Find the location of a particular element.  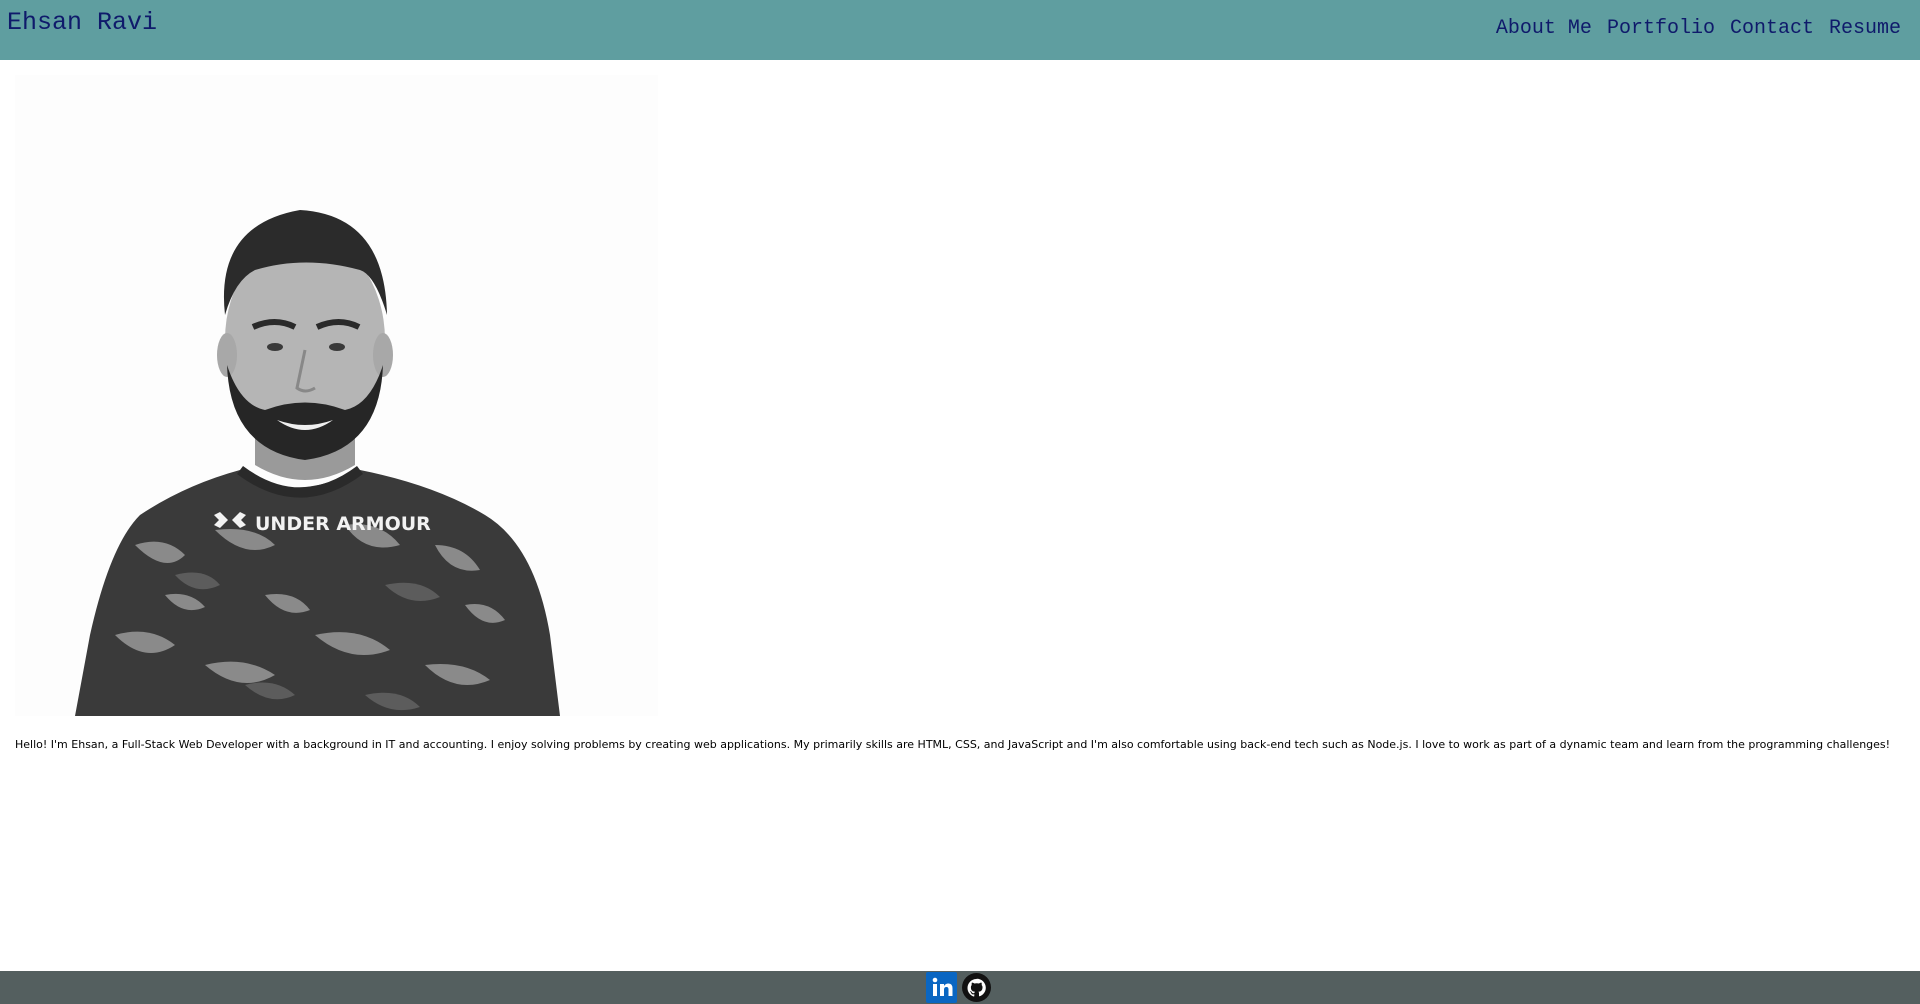

site-title: Ehsan Ravi is located at coordinates (82, 23).